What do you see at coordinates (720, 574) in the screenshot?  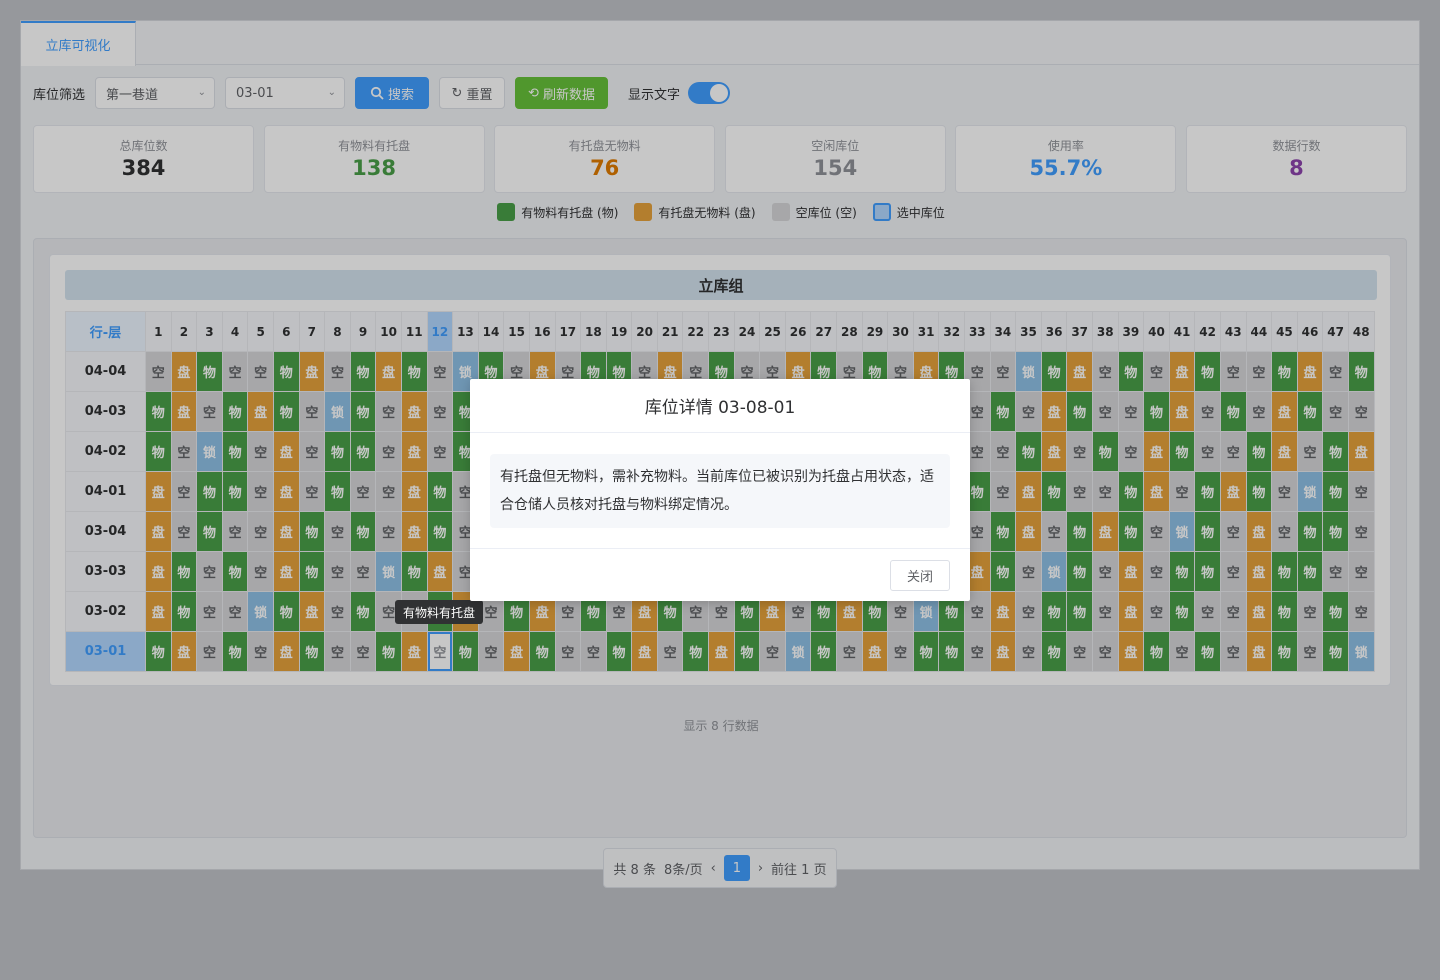 I see `dialog-footer: 关闭` at bounding box center [720, 574].